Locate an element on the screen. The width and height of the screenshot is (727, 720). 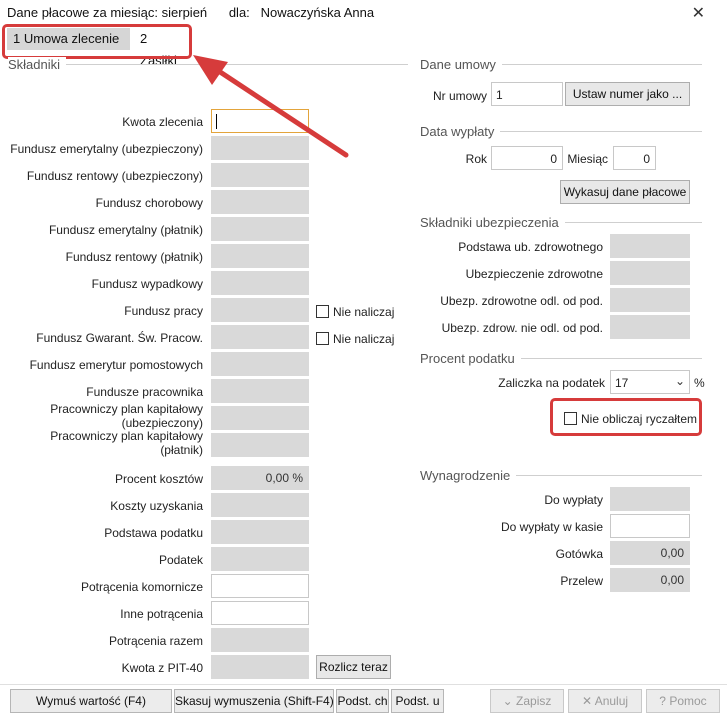
nr-umowy-input: 1 is located at coordinates (527, 94).